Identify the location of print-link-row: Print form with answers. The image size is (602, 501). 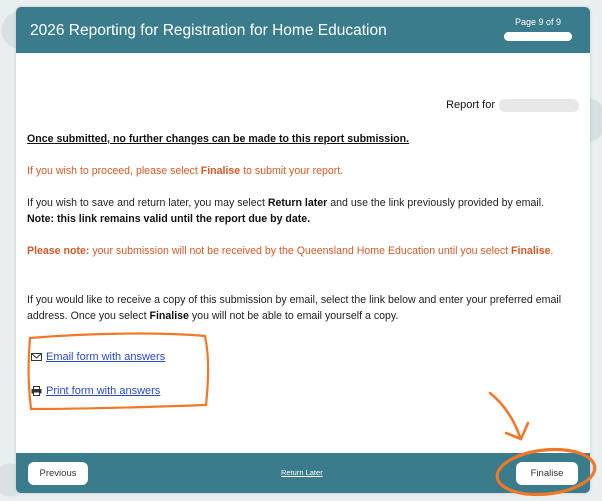
(95, 391).